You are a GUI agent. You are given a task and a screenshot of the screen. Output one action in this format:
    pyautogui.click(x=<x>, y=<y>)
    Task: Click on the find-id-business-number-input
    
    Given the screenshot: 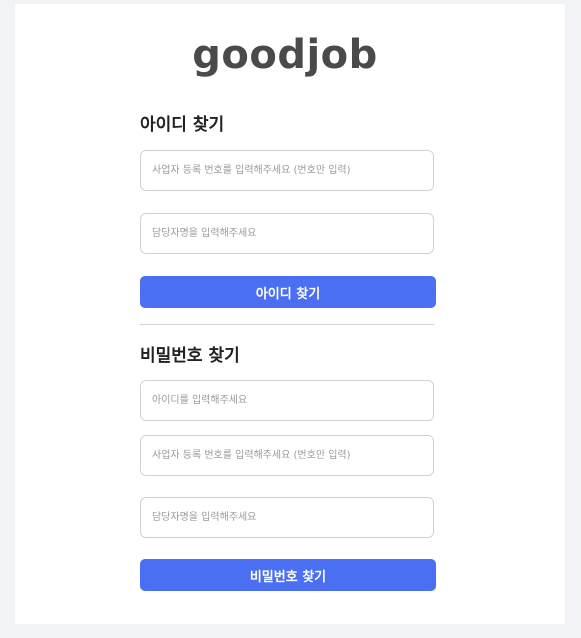 What is the action you would take?
    pyautogui.click(x=287, y=170)
    